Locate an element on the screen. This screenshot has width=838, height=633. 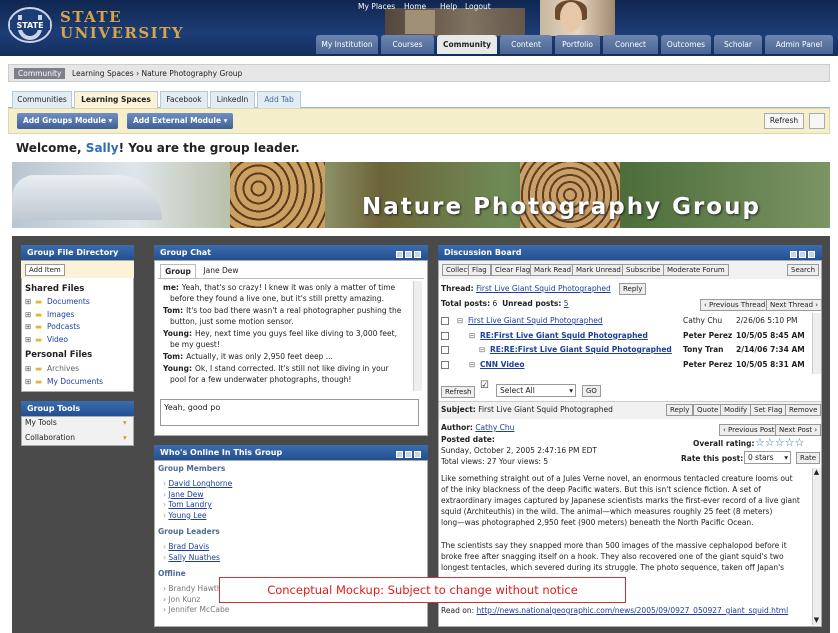
tab-learning-spaces: Learning Spaces is located at coordinates (116, 99).